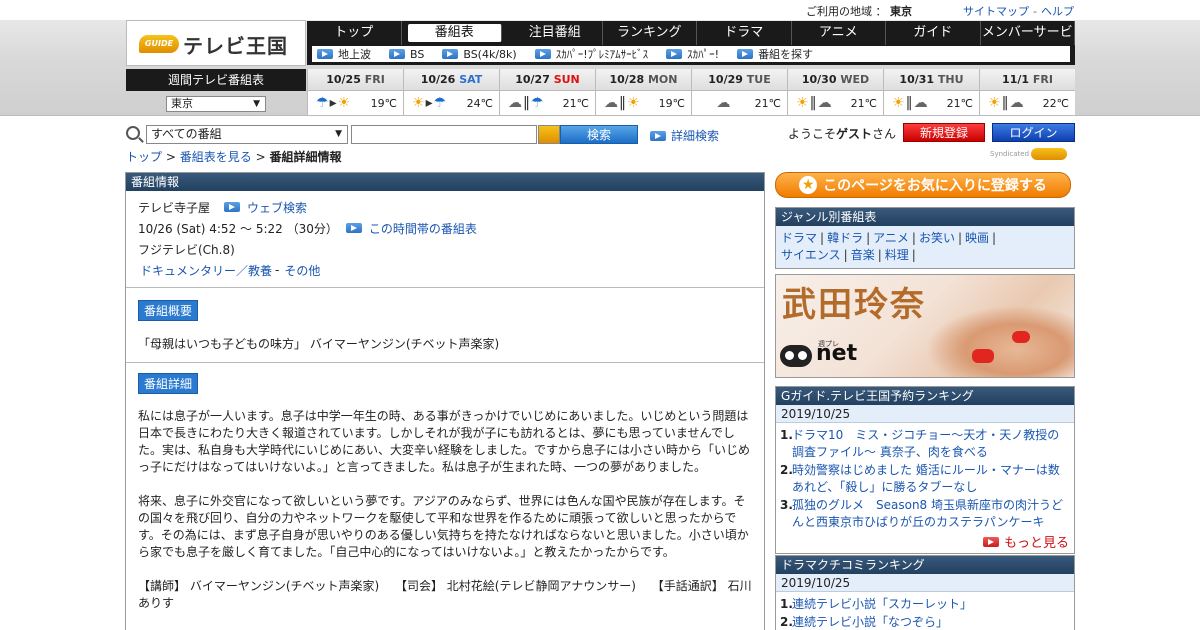 Image resolution: width=1200 pixels, height=630 pixels. Describe the element at coordinates (1028, 42) in the screenshot. I see `nav-member: メンバーサービス` at that location.